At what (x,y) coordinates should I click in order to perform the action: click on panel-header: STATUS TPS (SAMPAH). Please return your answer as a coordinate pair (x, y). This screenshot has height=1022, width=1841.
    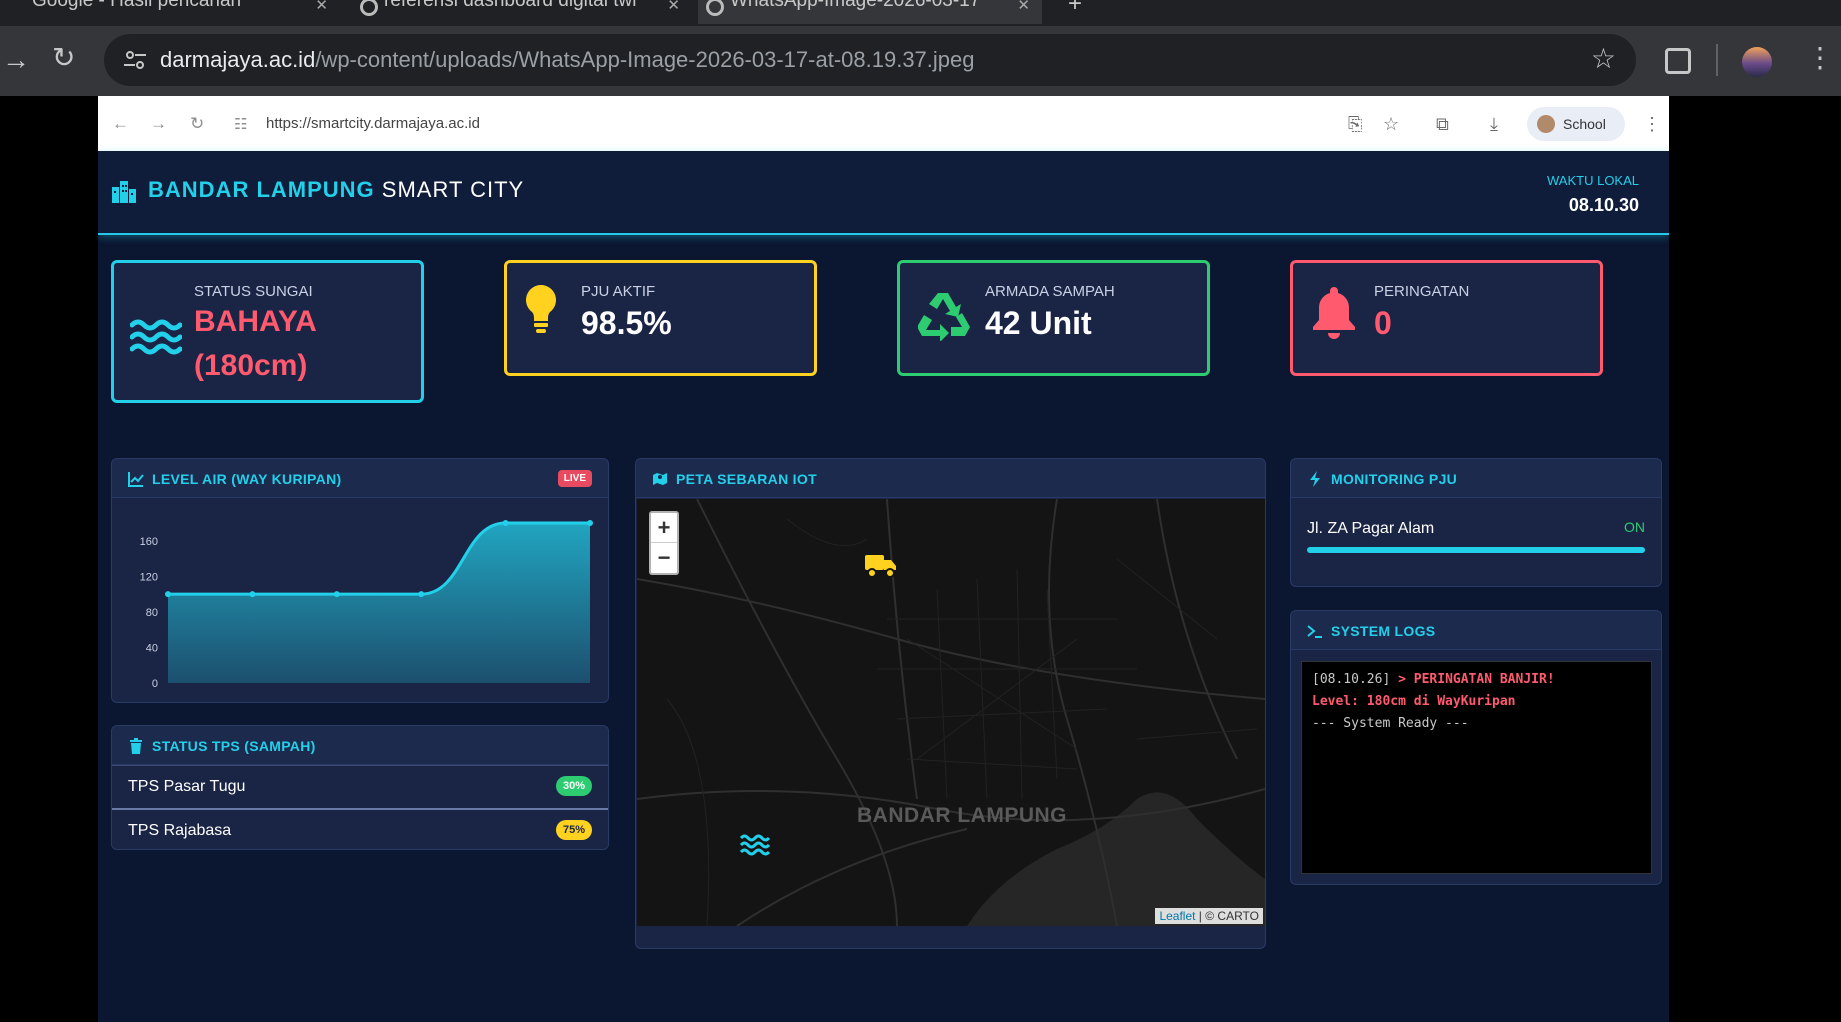
    Looking at the image, I should click on (360, 745).